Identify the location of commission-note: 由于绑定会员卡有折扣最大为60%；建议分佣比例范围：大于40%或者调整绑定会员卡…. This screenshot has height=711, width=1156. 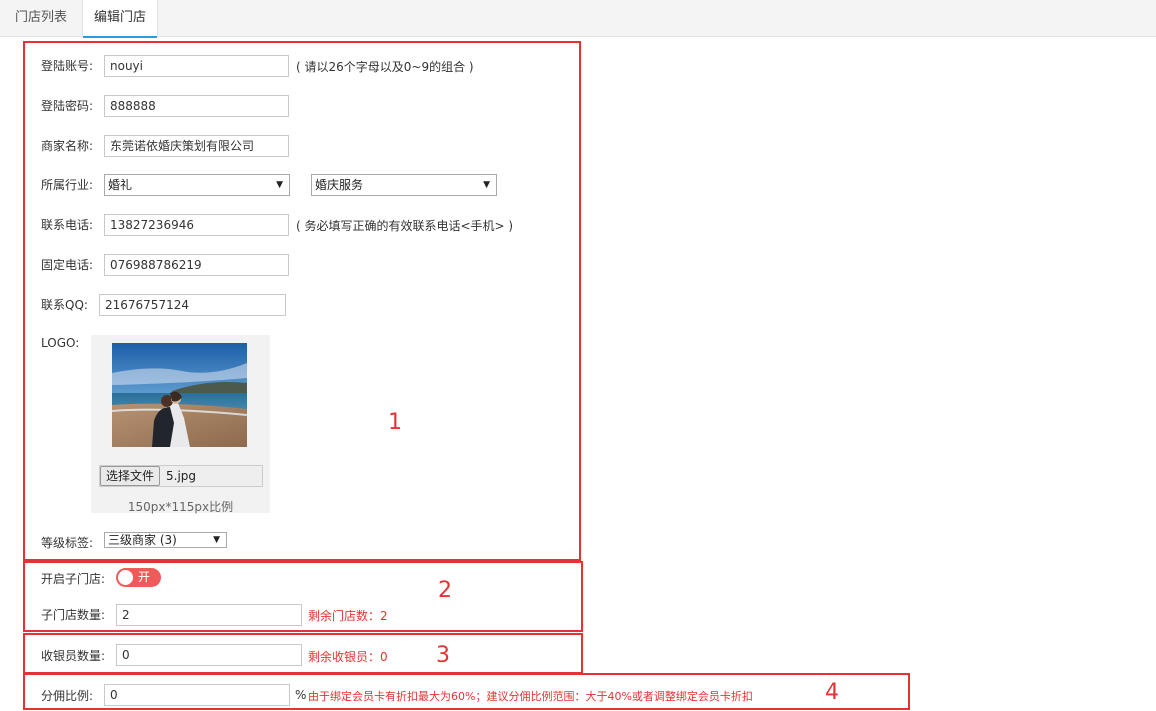
(530, 696).